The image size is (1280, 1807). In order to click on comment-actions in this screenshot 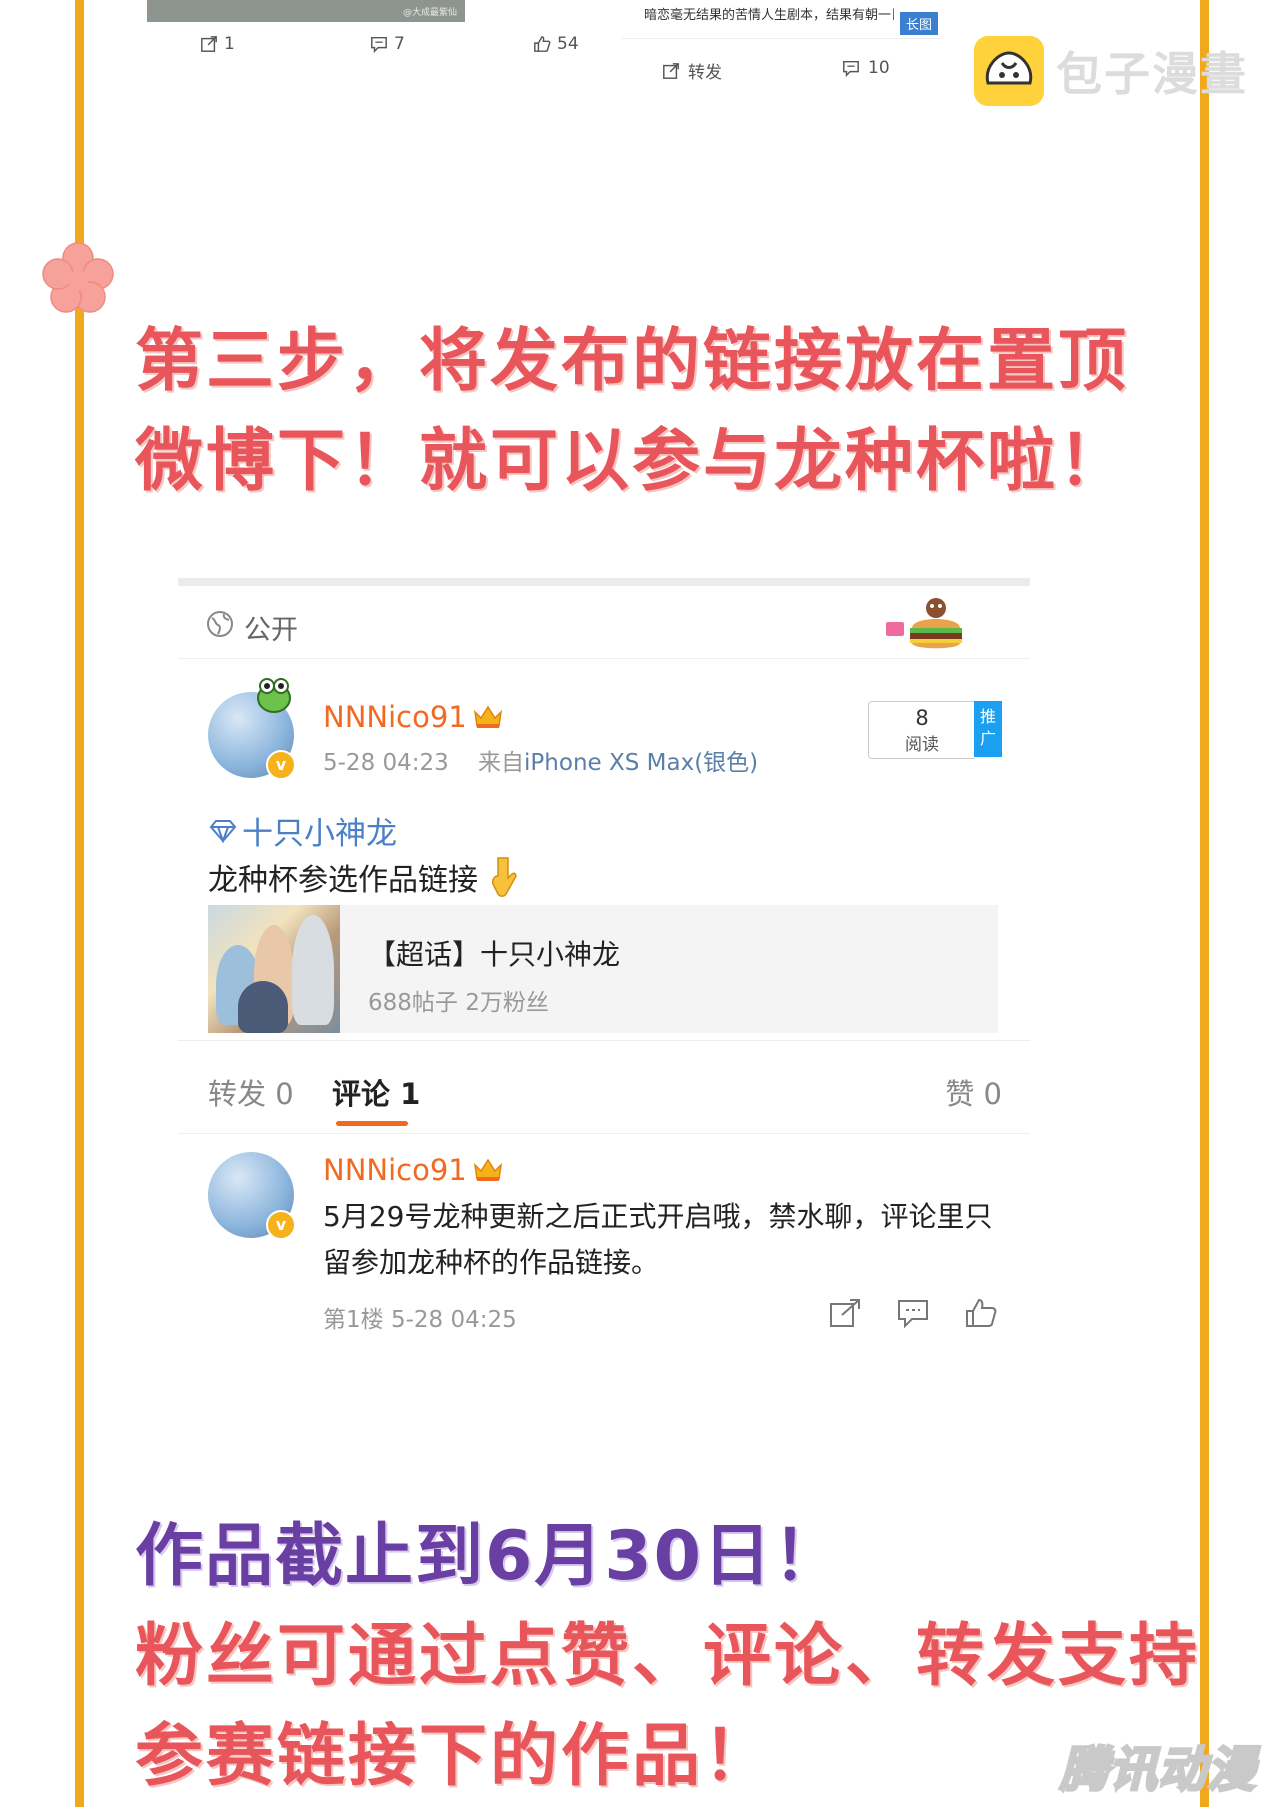, I will do `click(913, 1313)`.